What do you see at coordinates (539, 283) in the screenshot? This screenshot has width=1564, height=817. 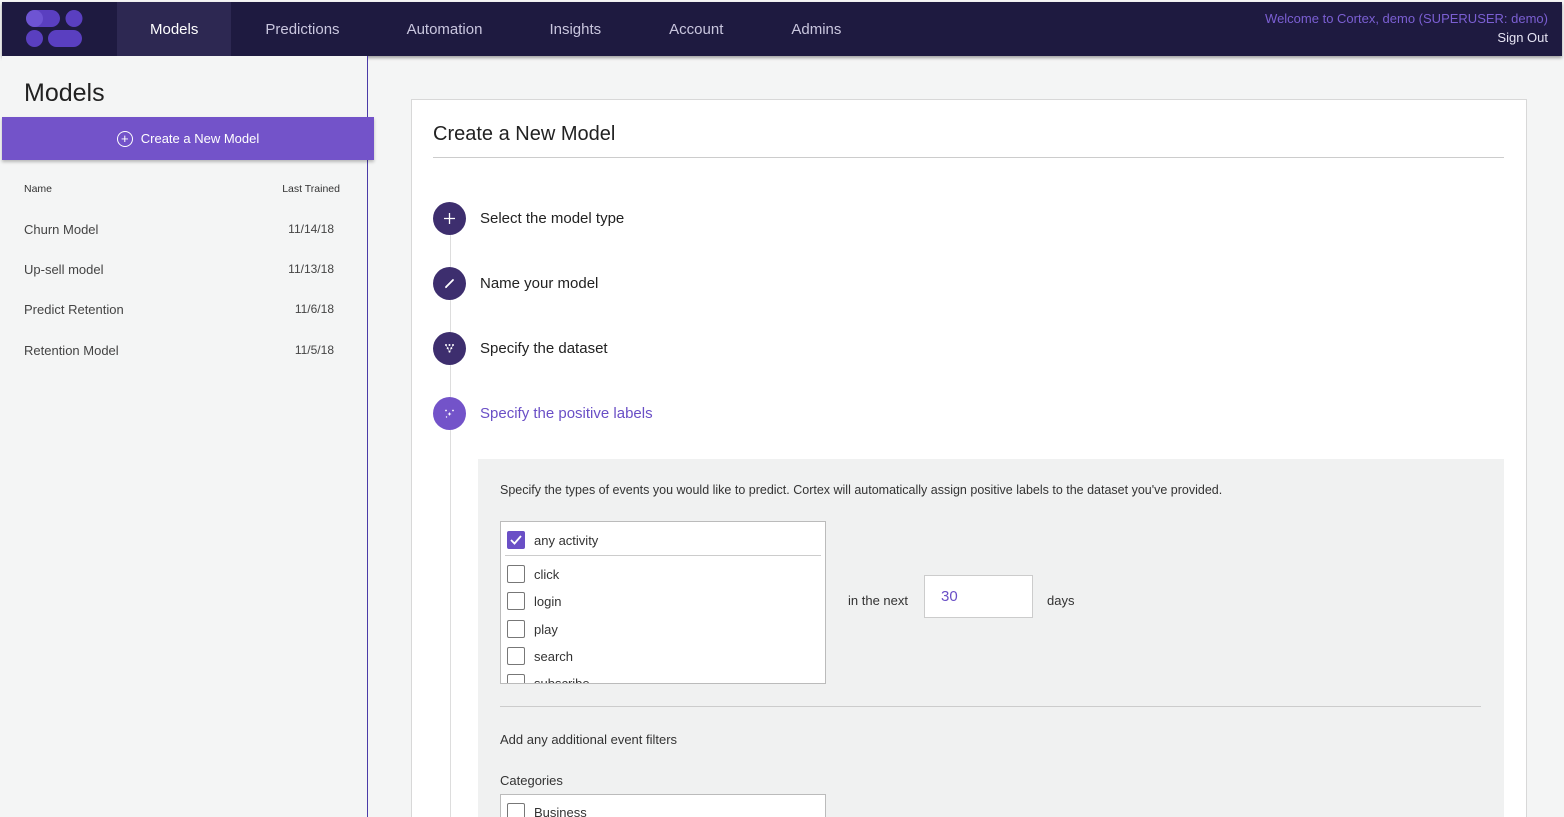 I see `step-label: Name your model` at bounding box center [539, 283].